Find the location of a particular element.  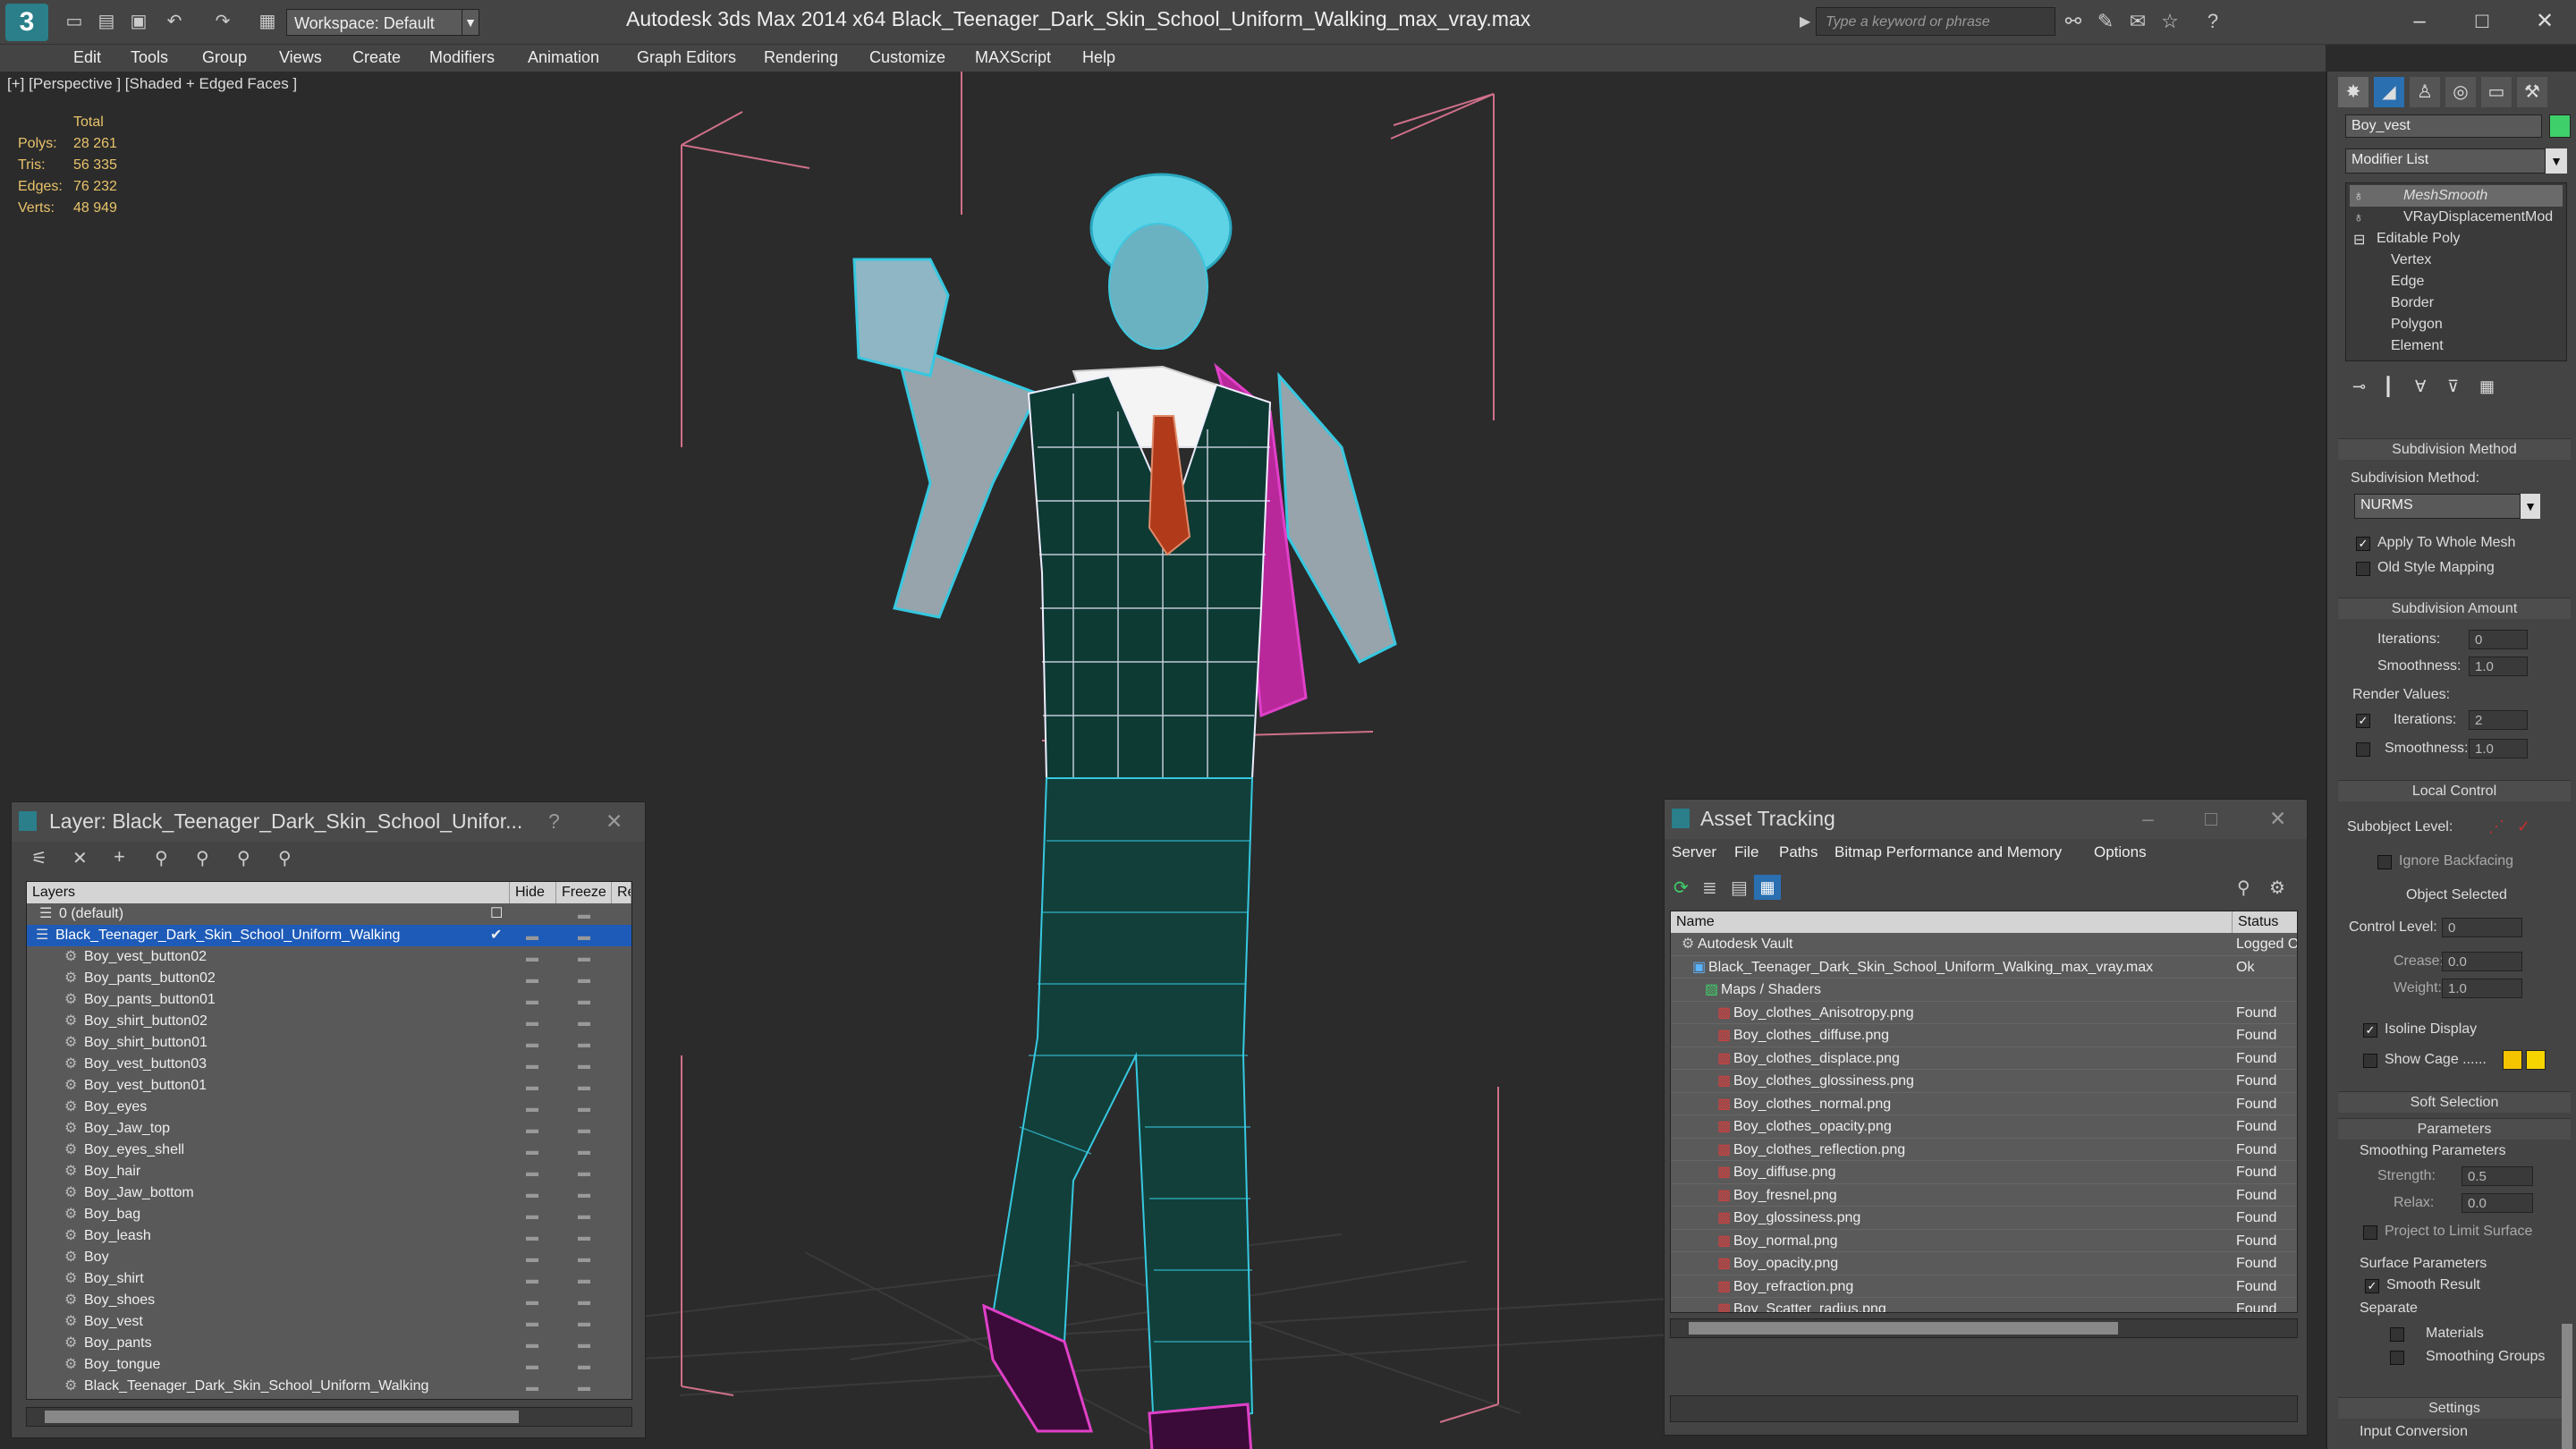

menu-tools: Tools is located at coordinates (149, 57).